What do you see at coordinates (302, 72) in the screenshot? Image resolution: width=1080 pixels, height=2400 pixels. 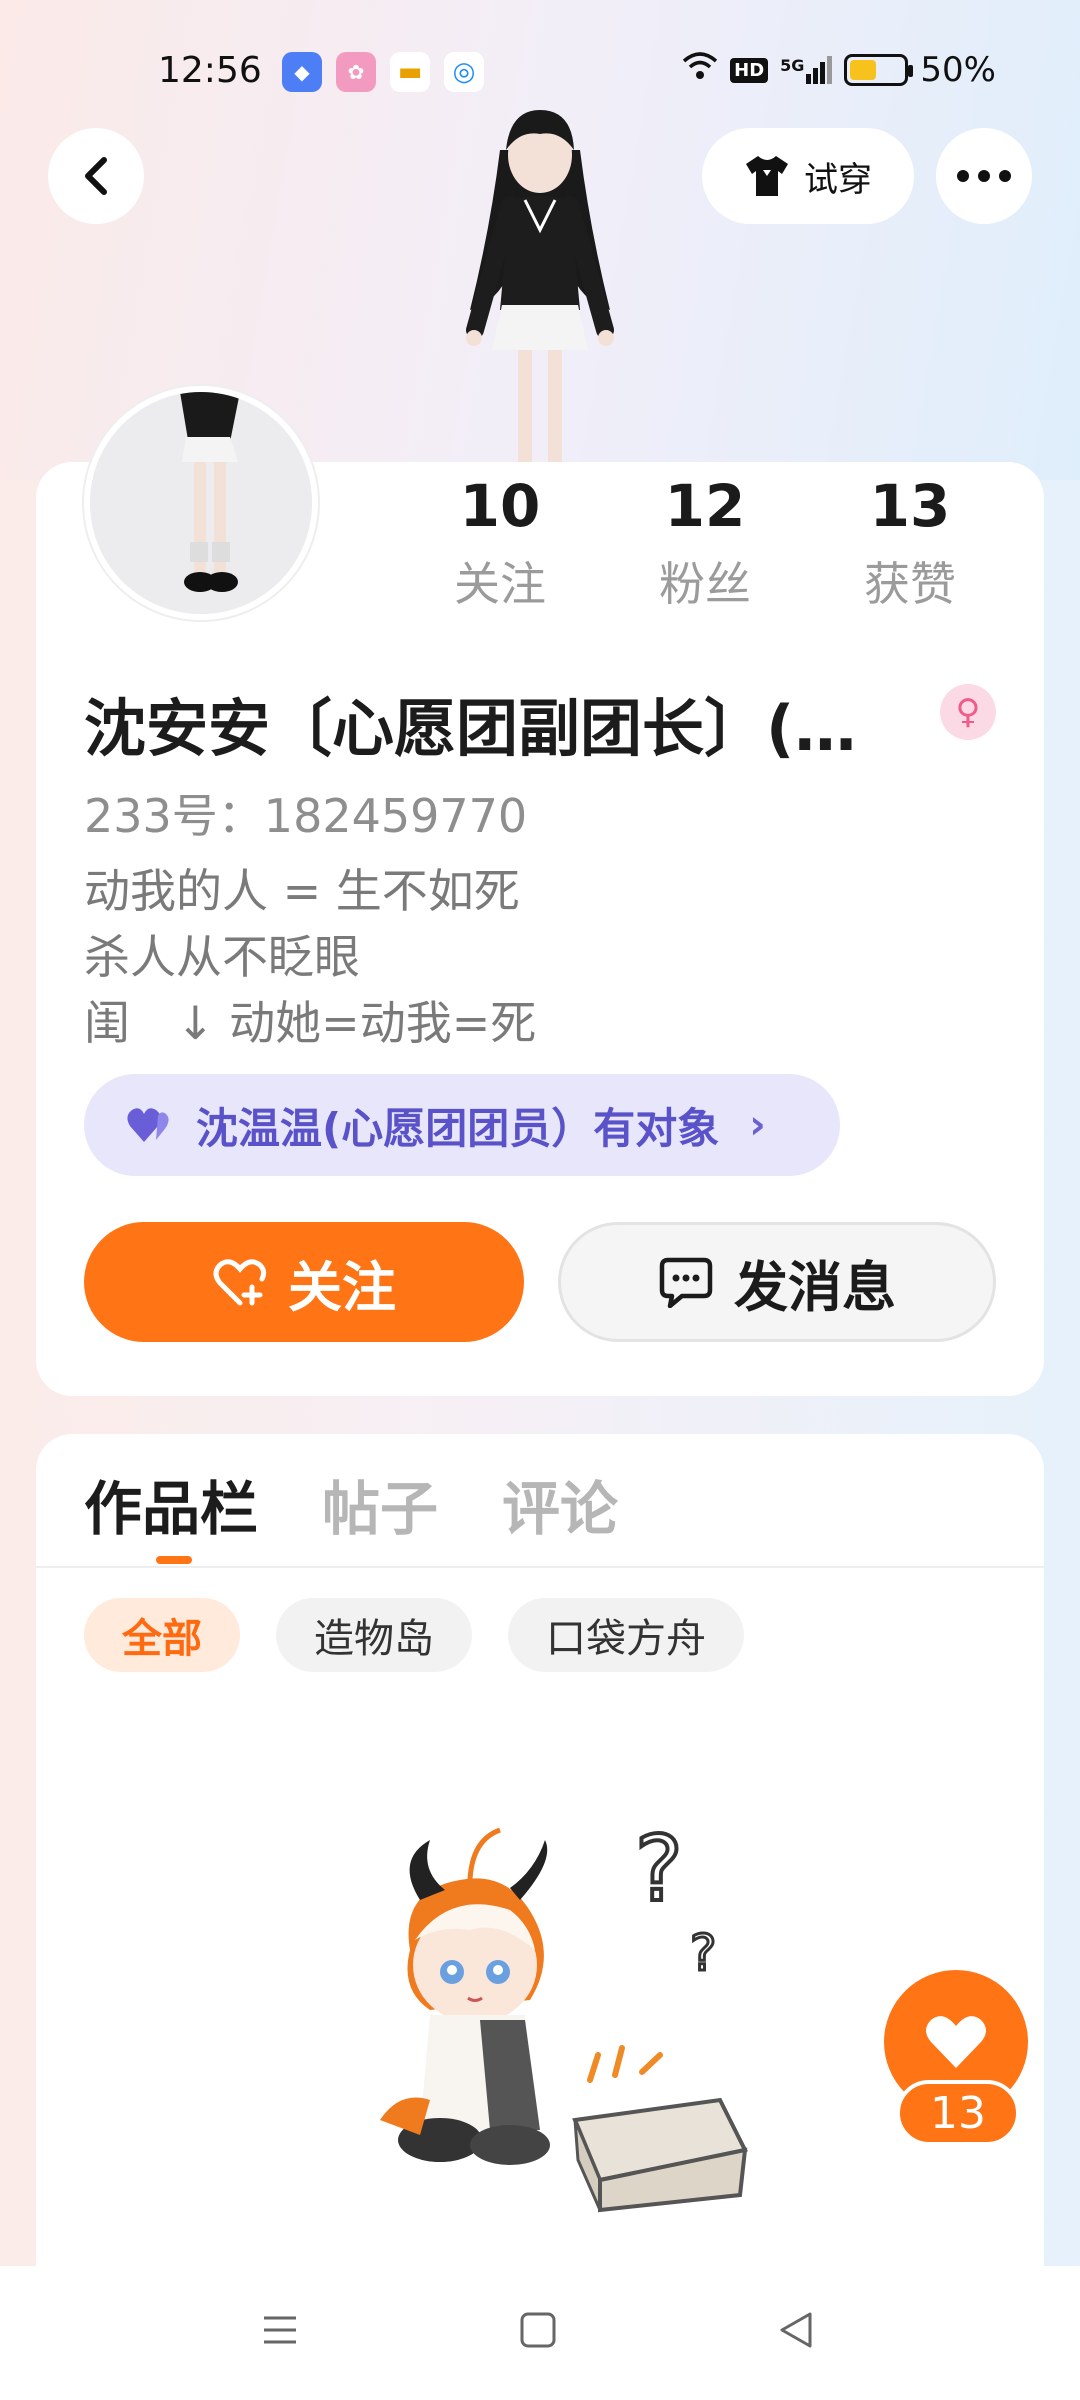 I see `app-notification-icon: ◆` at bounding box center [302, 72].